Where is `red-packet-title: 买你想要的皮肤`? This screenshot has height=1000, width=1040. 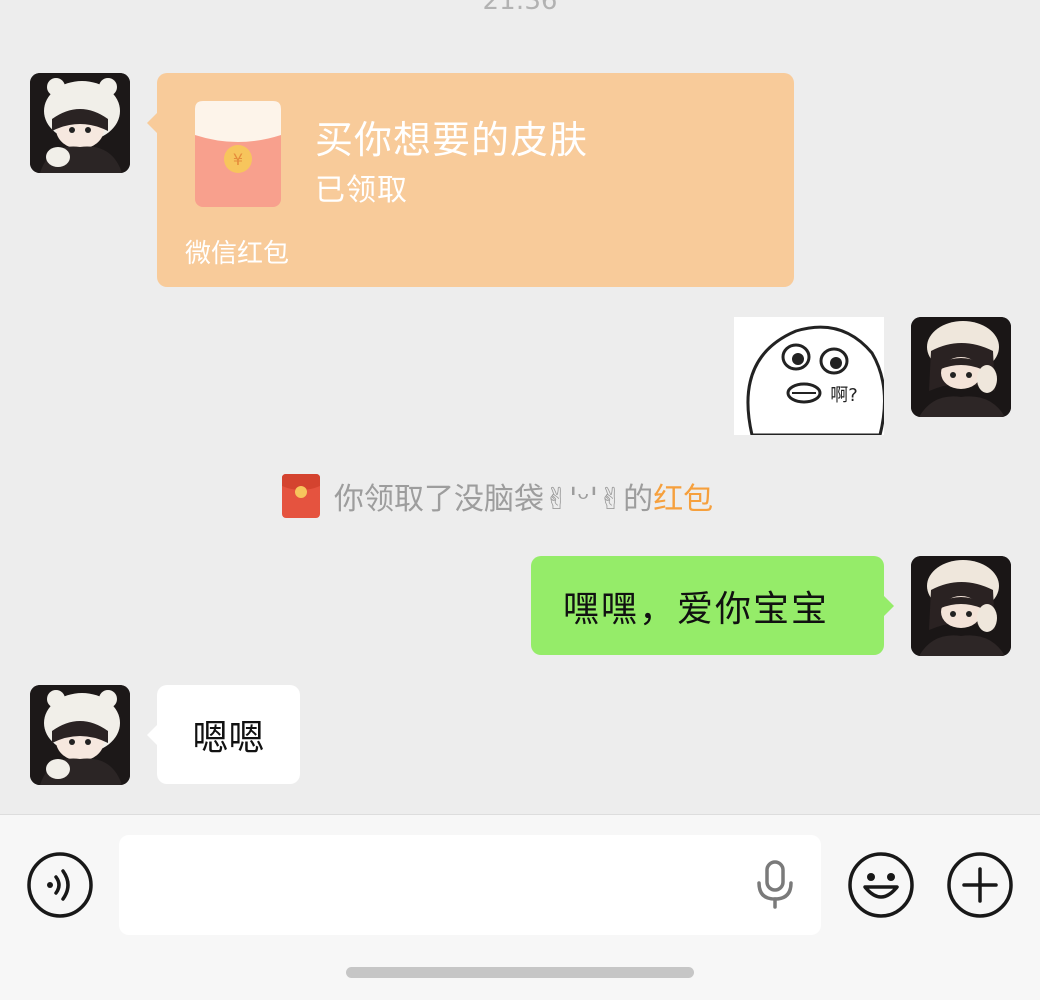 red-packet-title: 买你想要的皮肤 is located at coordinates (452, 140).